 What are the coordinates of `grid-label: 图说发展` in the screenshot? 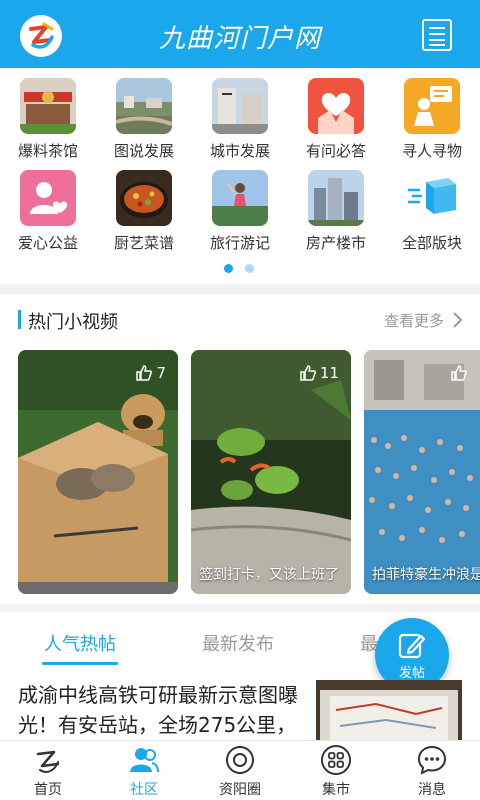 It's located at (143, 151).